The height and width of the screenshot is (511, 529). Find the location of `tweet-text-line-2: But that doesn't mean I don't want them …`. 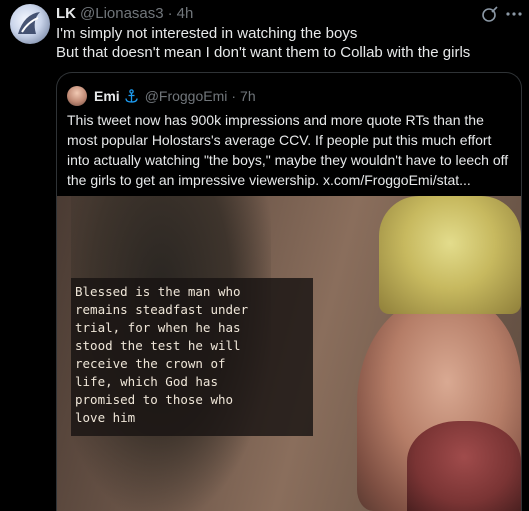

tweet-text-line-2: But that doesn't mean I don't want them … is located at coordinates (263, 52).